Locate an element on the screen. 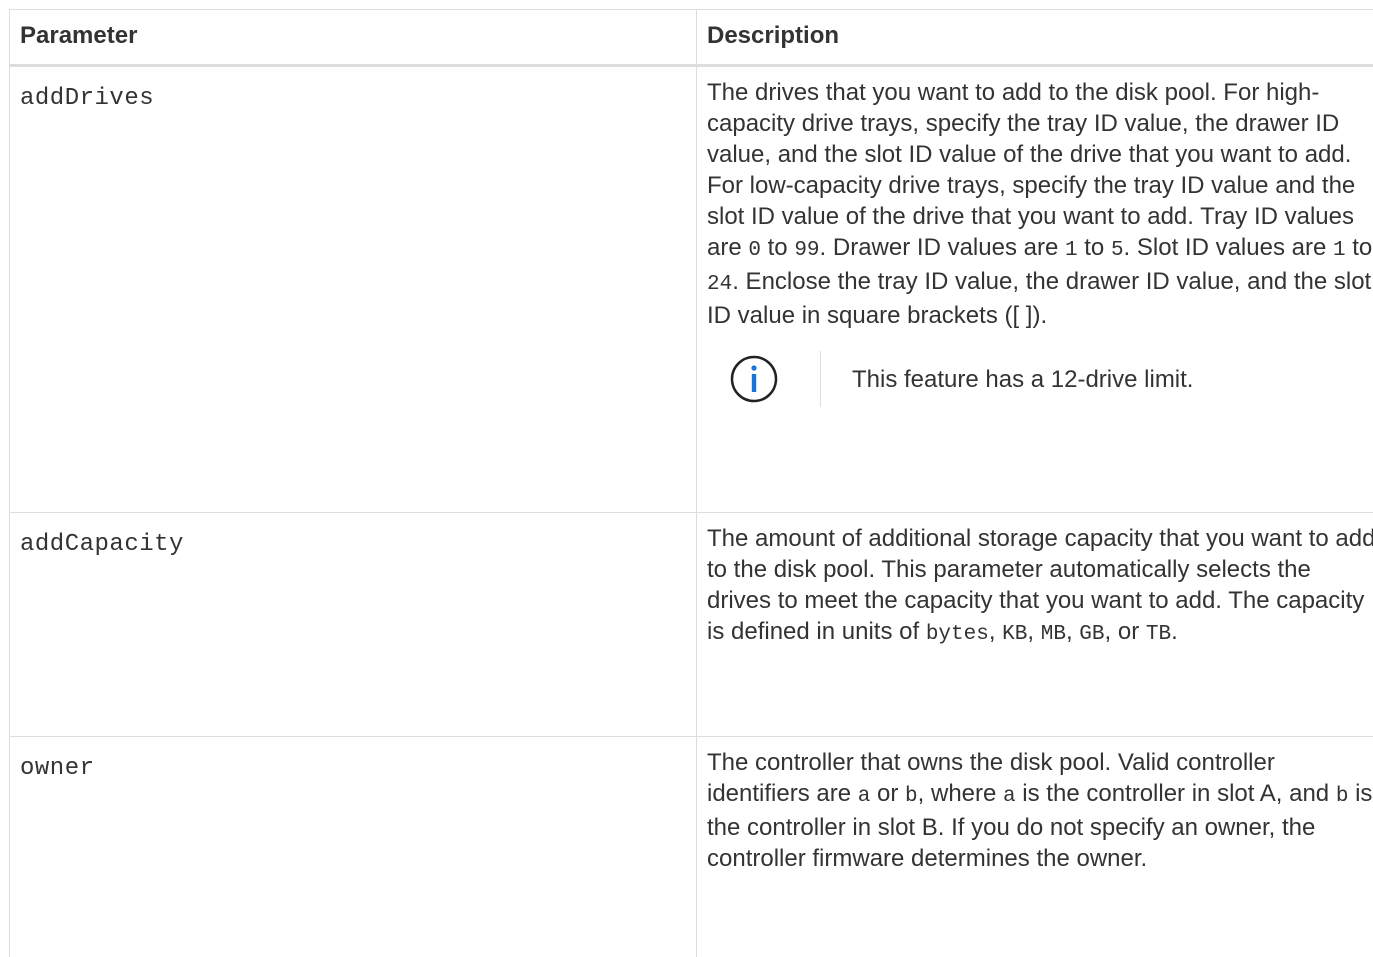  code-value: bytes is located at coordinates (957, 634).